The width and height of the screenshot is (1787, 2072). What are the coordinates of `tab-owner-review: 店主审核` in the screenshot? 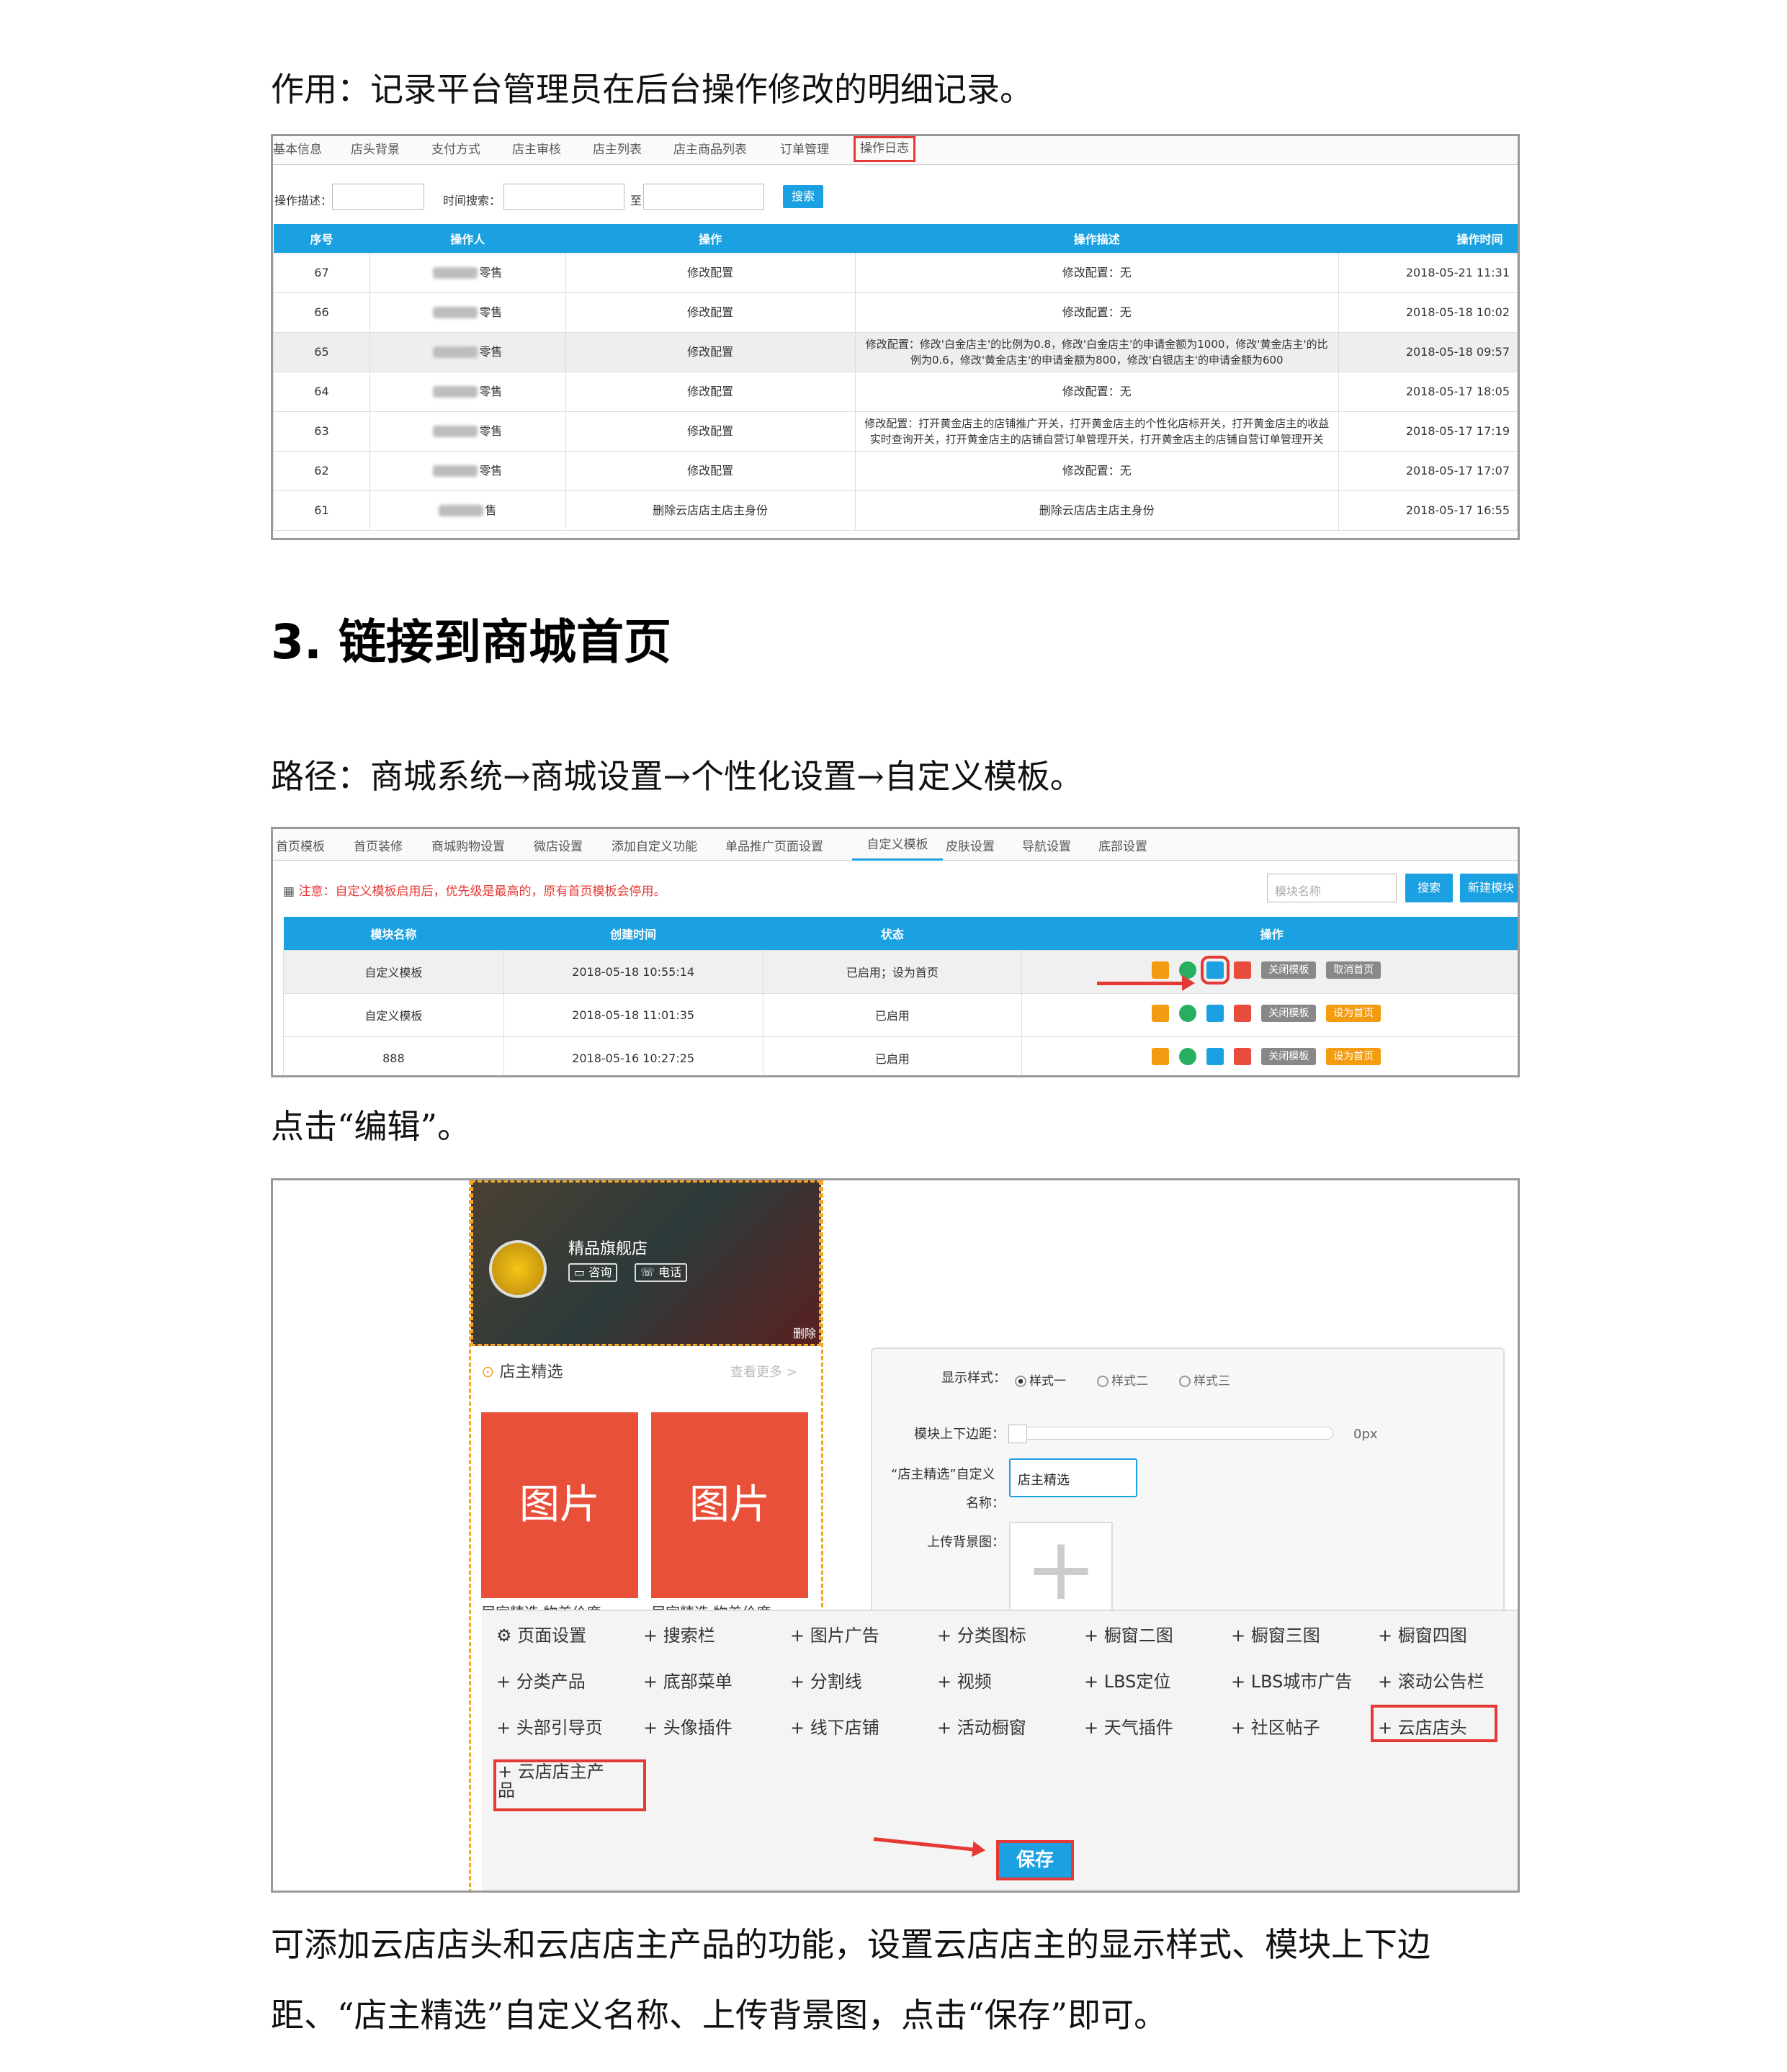 It's located at (536, 148).